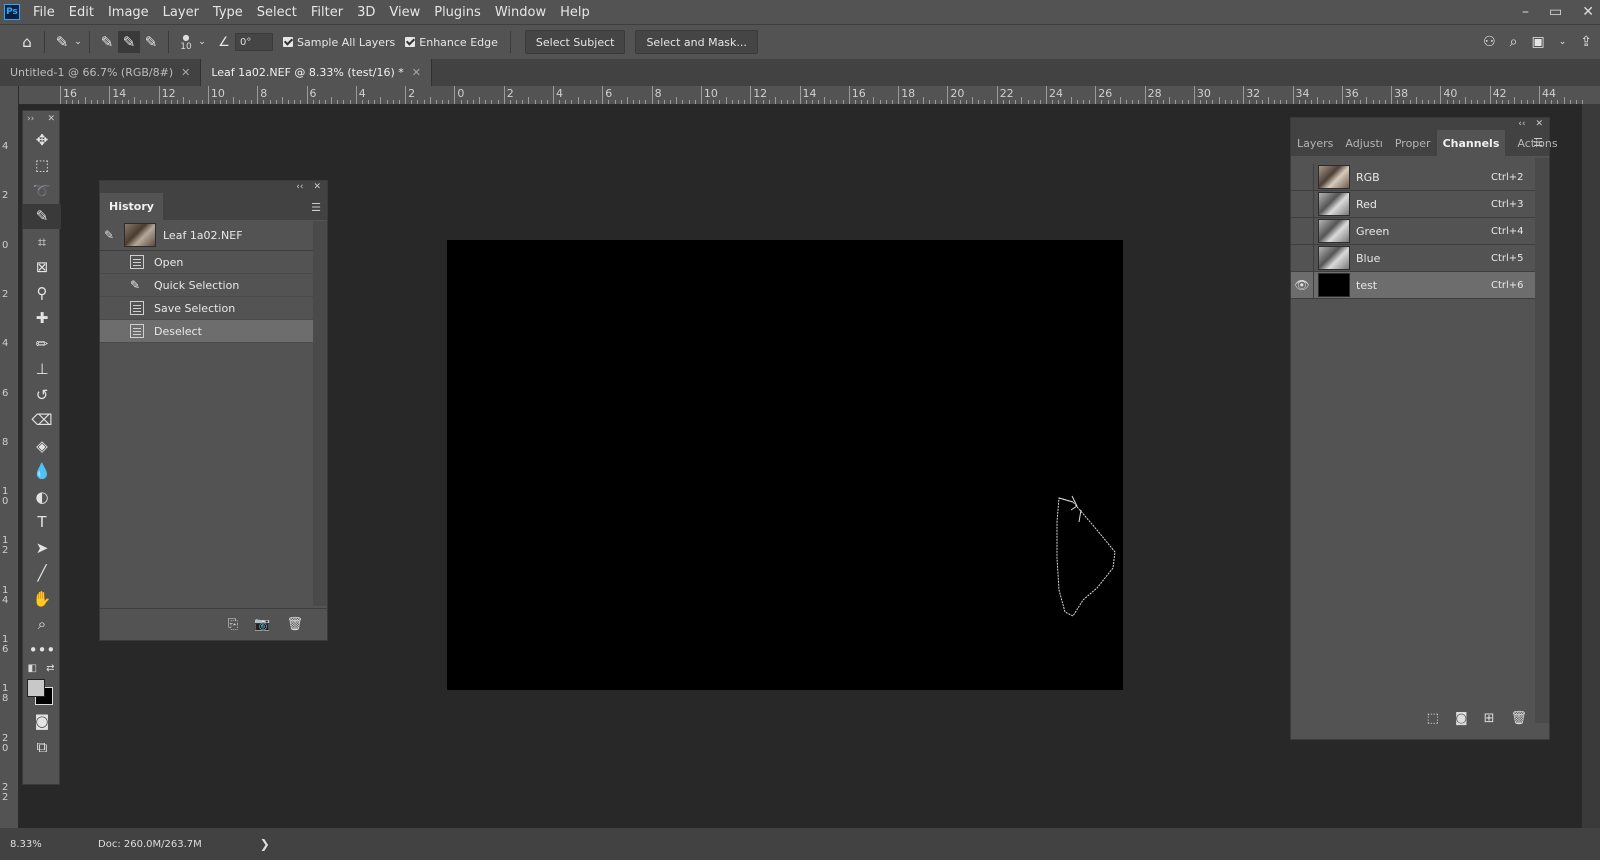 The image size is (1600, 860). I want to click on blur-tool-icon: 💧, so click(42, 472).